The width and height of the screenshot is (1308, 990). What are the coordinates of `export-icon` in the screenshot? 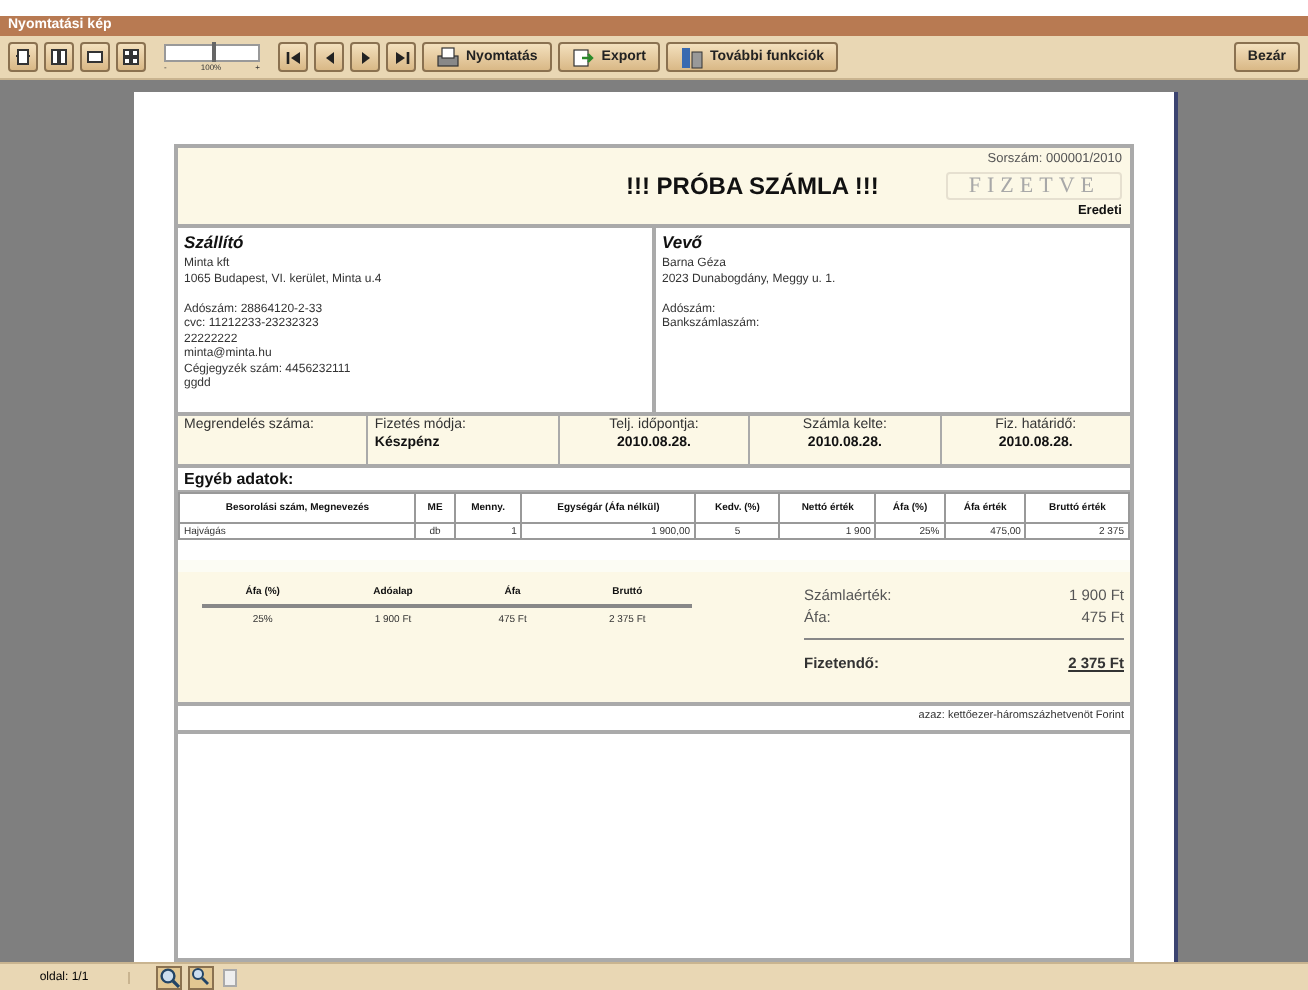 It's located at (583, 57).